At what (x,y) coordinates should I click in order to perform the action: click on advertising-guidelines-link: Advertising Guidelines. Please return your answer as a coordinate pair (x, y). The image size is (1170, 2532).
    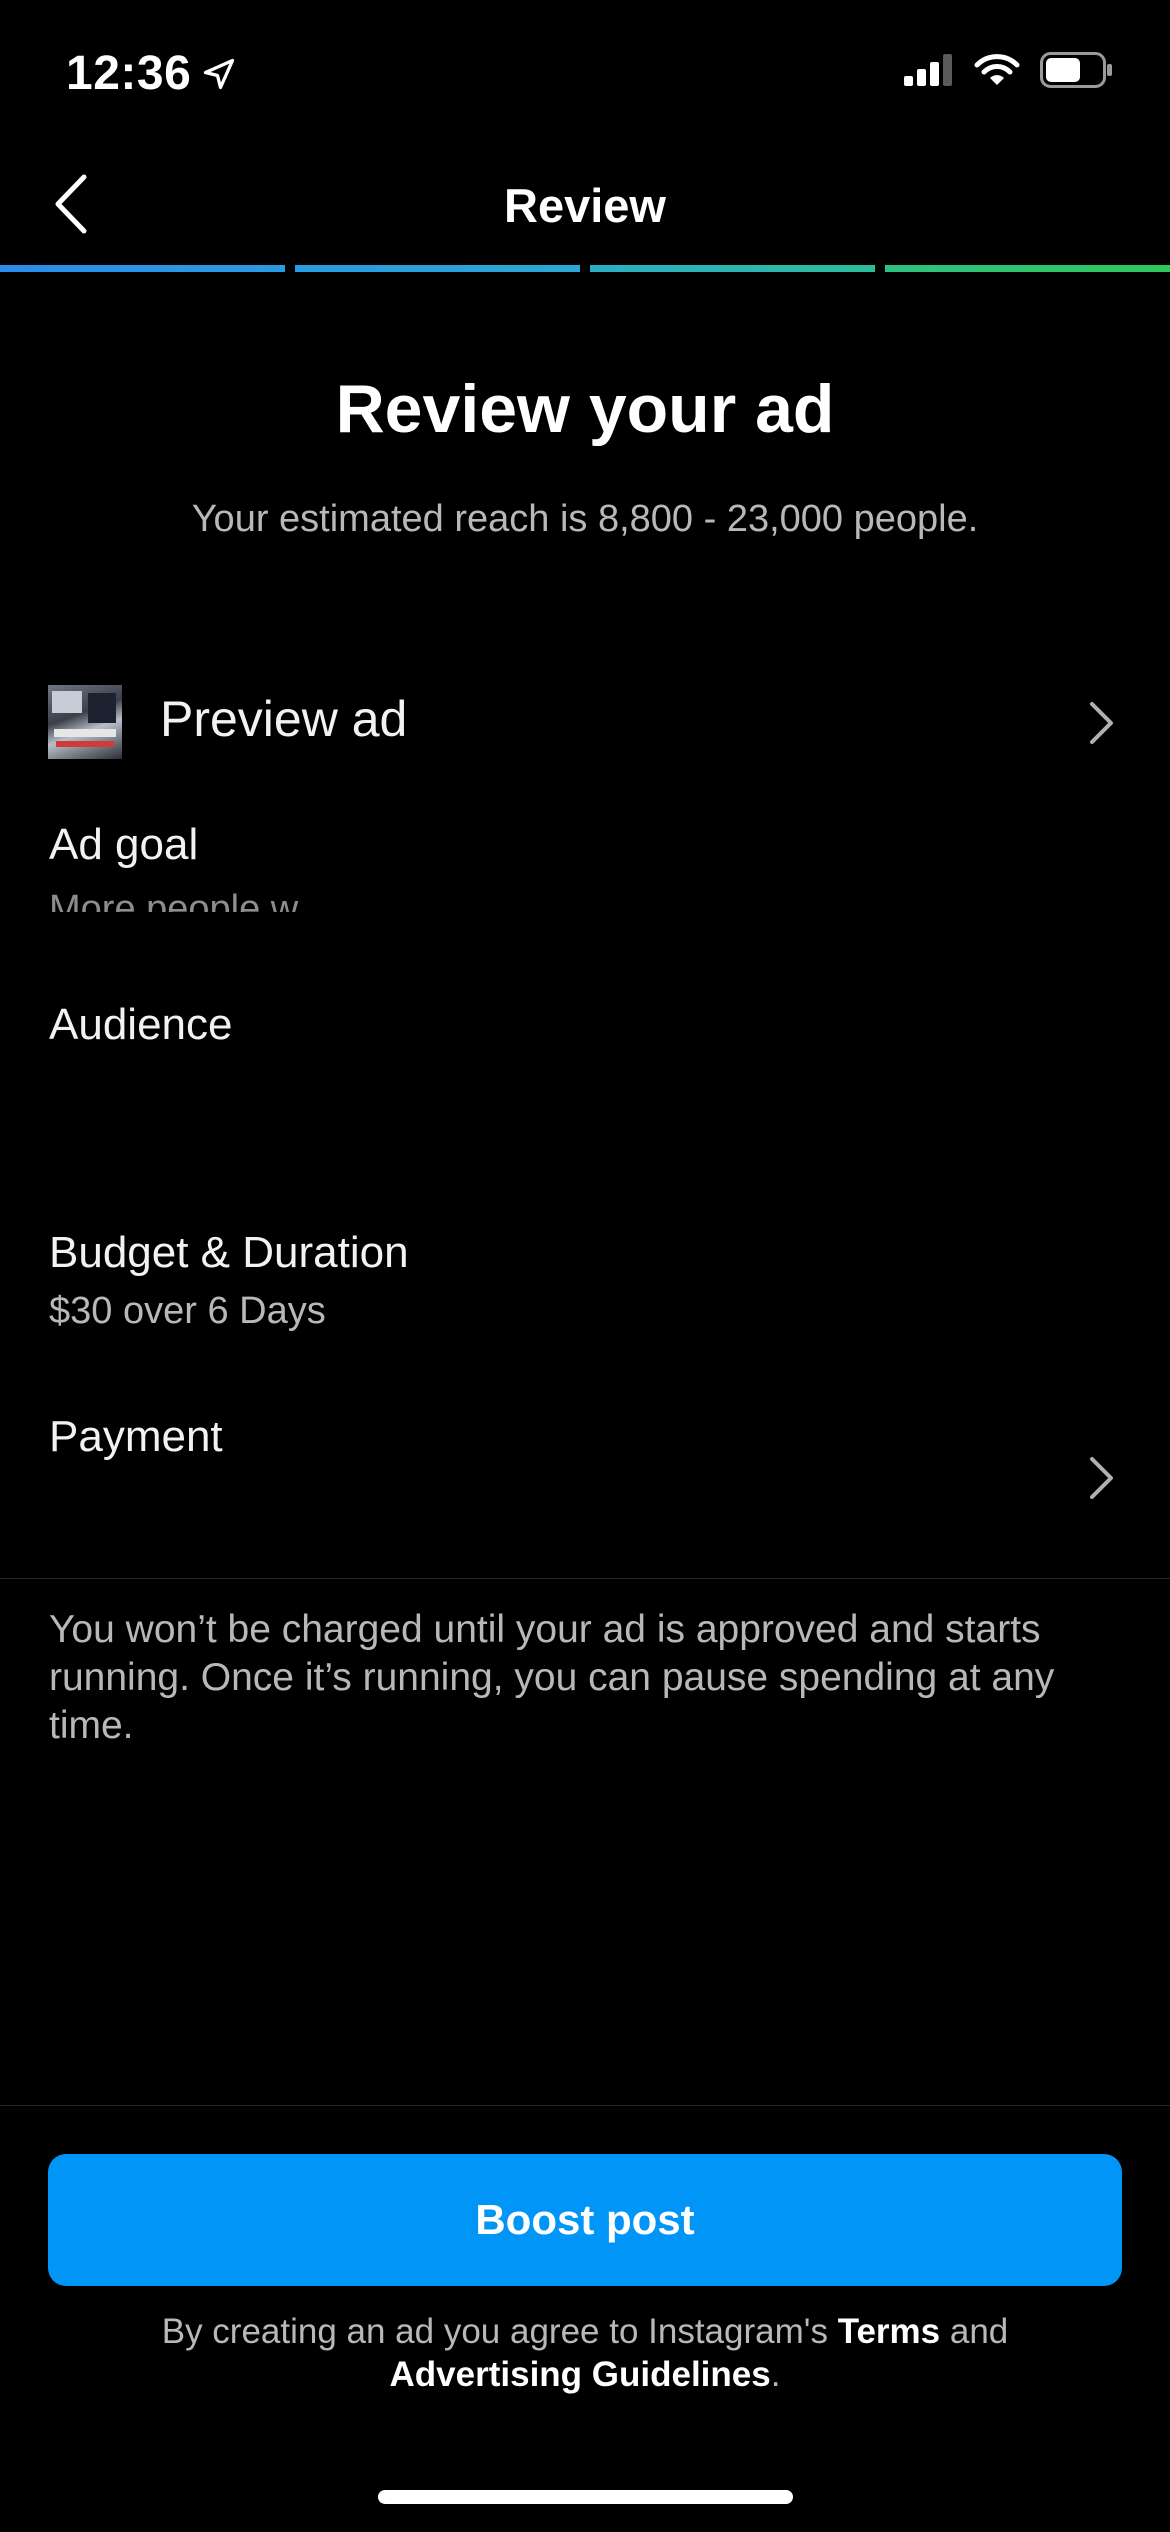
    Looking at the image, I should click on (580, 2374).